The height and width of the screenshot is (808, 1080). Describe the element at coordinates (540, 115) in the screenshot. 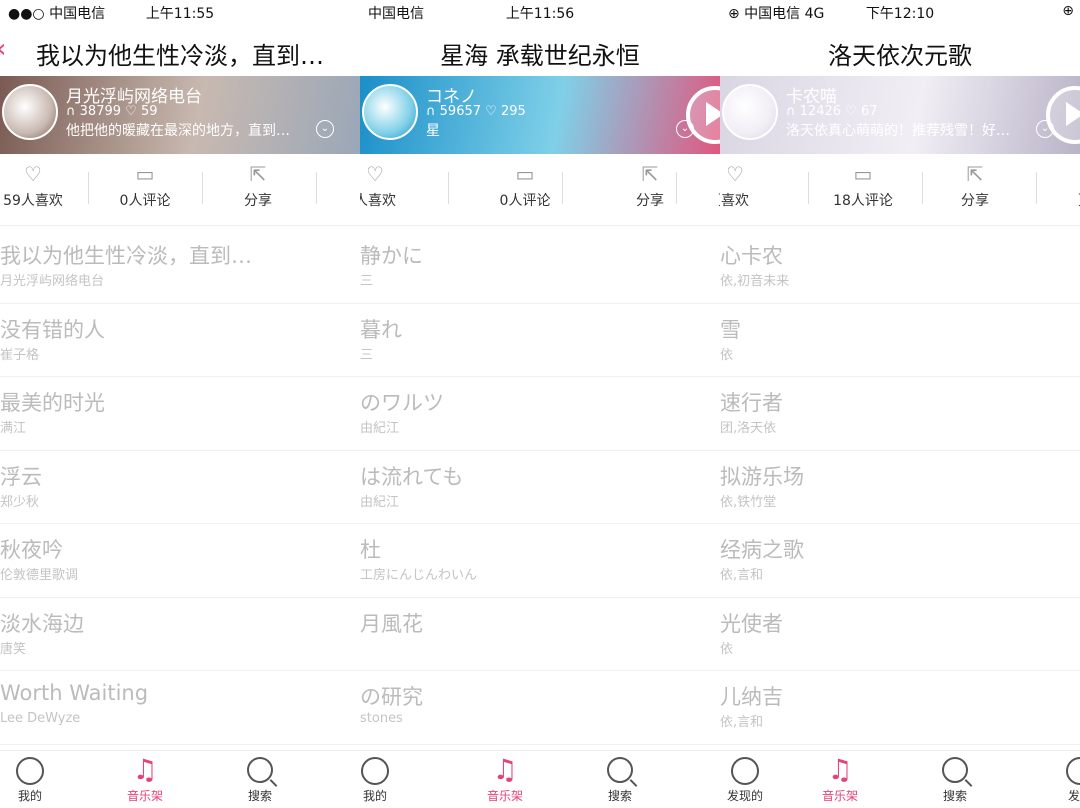

I see `playlist-banner: コネノ ∩ 59657 ♡ 295 星 ⌄` at that location.